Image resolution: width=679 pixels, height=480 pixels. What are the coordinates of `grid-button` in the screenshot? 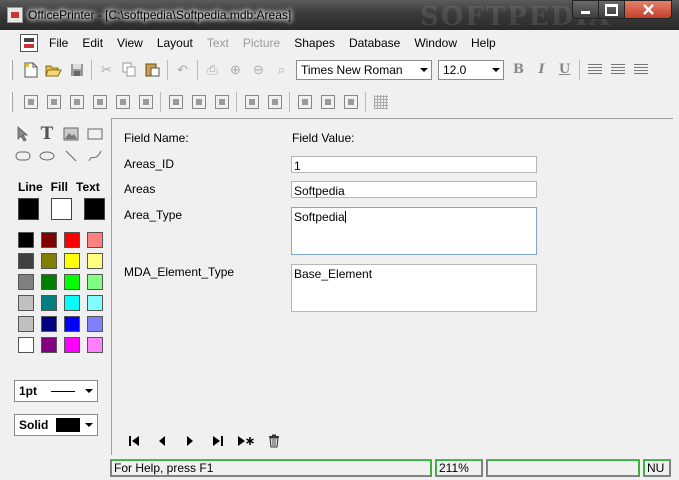 It's located at (380, 102).